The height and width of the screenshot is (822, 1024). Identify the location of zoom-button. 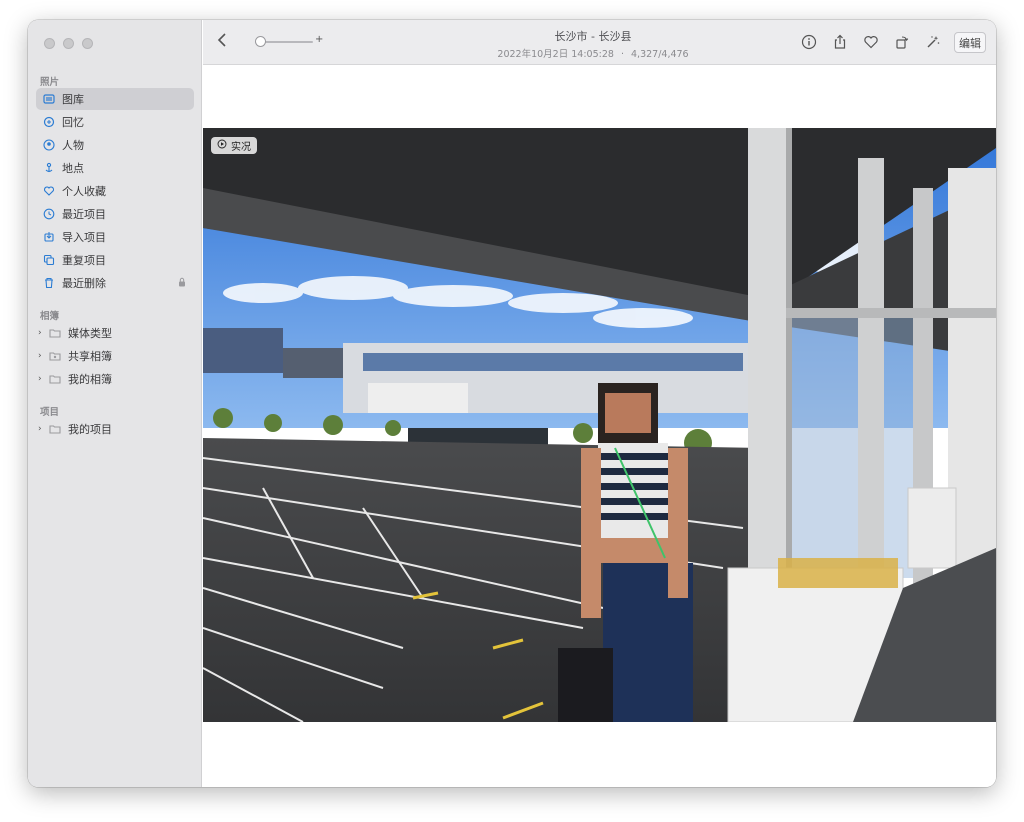
(87, 43).